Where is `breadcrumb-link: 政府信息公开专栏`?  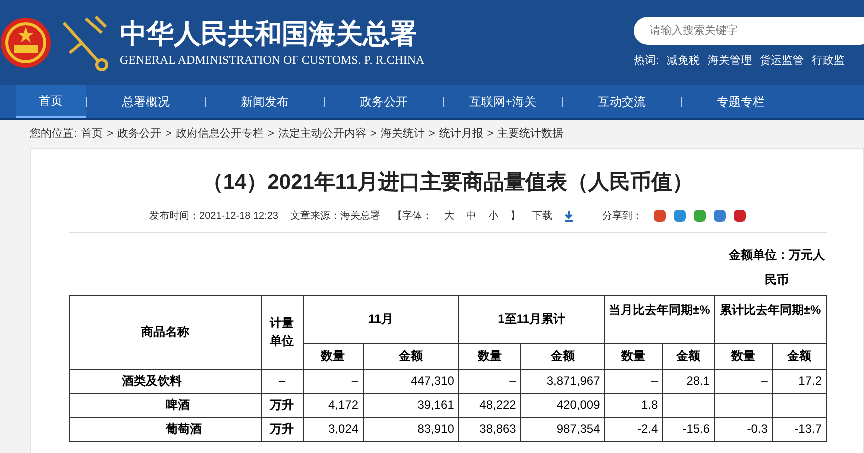 breadcrumb-link: 政府信息公开专栏 is located at coordinates (220, 134).